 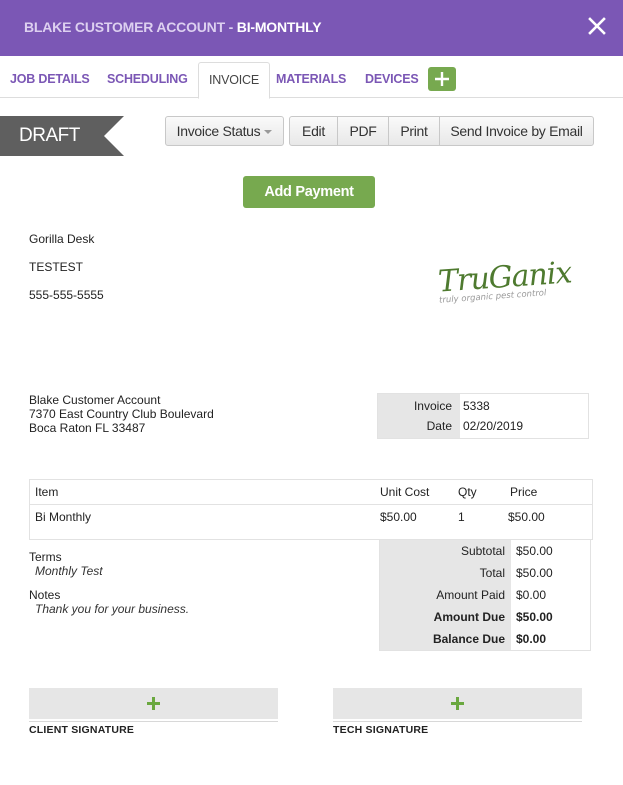 What do you see at coordinates (47, 492) in the screenshot?
I see `column-header-item: Item` at bounding box center [47, 492].